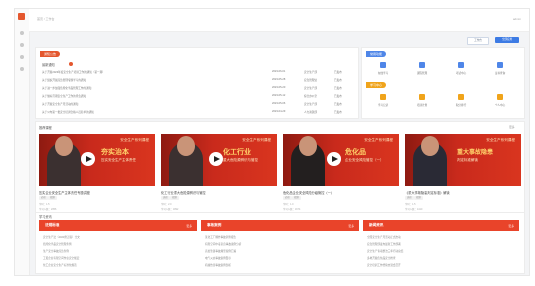  I want to click on trophy-icon, so click(461, 97).